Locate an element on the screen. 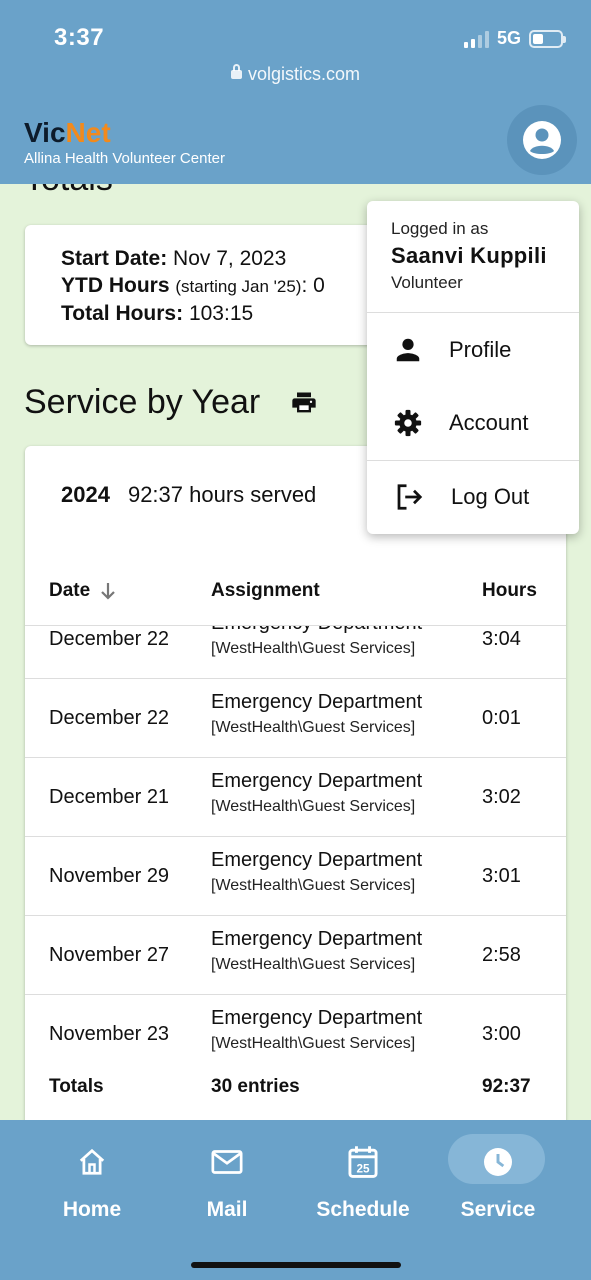  total-hours-value: 103:15 is located at coordinates (221, 313).